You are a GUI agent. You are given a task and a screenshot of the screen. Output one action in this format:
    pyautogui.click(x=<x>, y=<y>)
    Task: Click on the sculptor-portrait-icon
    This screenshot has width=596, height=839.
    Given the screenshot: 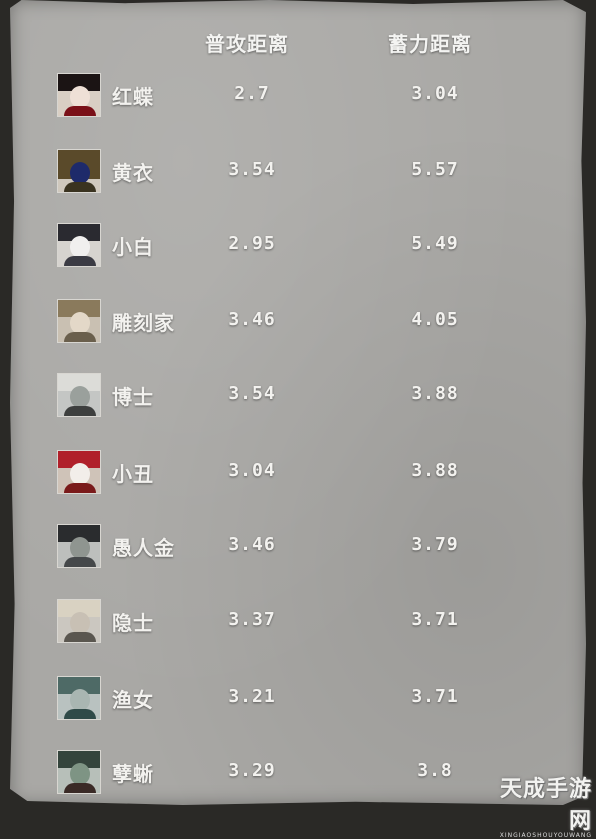 What is the action you would take?
    pyautogui.click(x=79, y=321)
    